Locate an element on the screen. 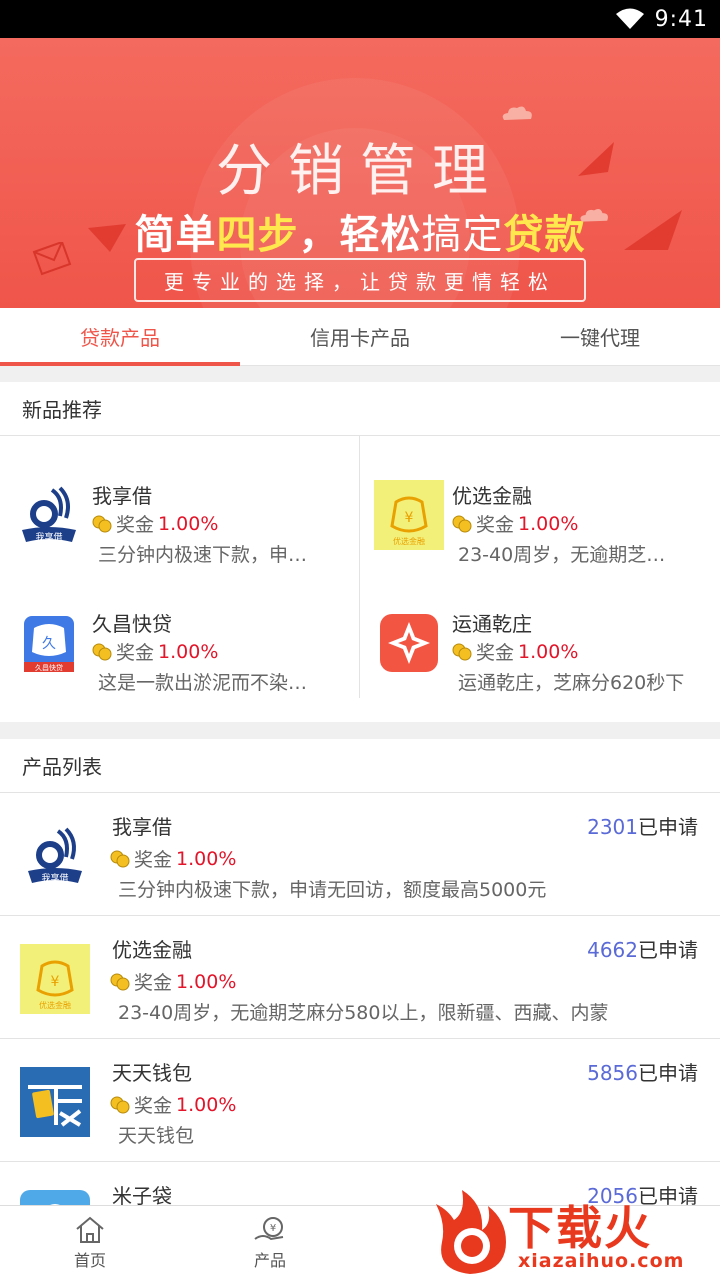 The width and height of the screenshot is (720, 1280). tab-one-click-agent: 一键代理 is located at coordinates (600, 336).